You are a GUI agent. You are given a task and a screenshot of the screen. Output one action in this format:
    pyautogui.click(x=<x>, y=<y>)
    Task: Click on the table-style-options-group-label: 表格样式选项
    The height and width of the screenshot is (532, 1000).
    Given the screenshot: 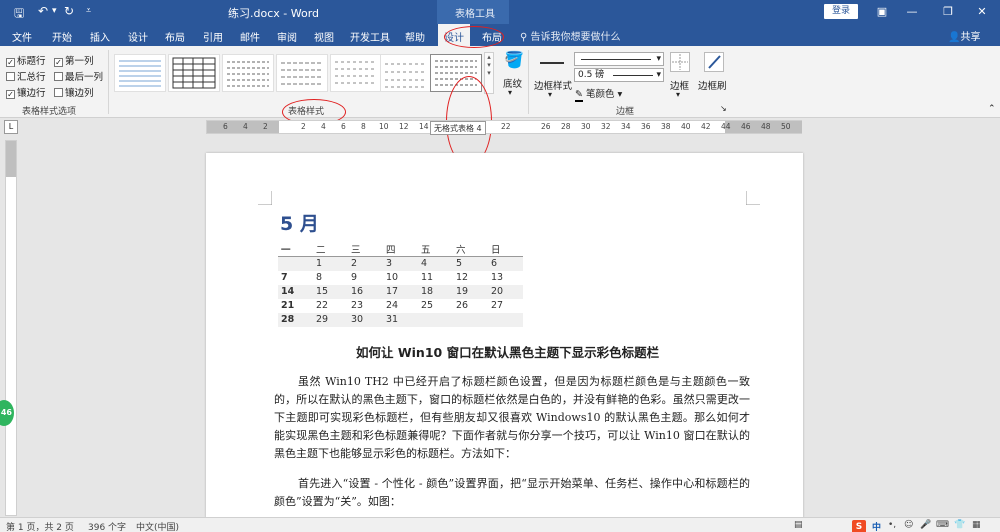 What is the action you would take?
    pyautogui.click(x=49, y=112)
    